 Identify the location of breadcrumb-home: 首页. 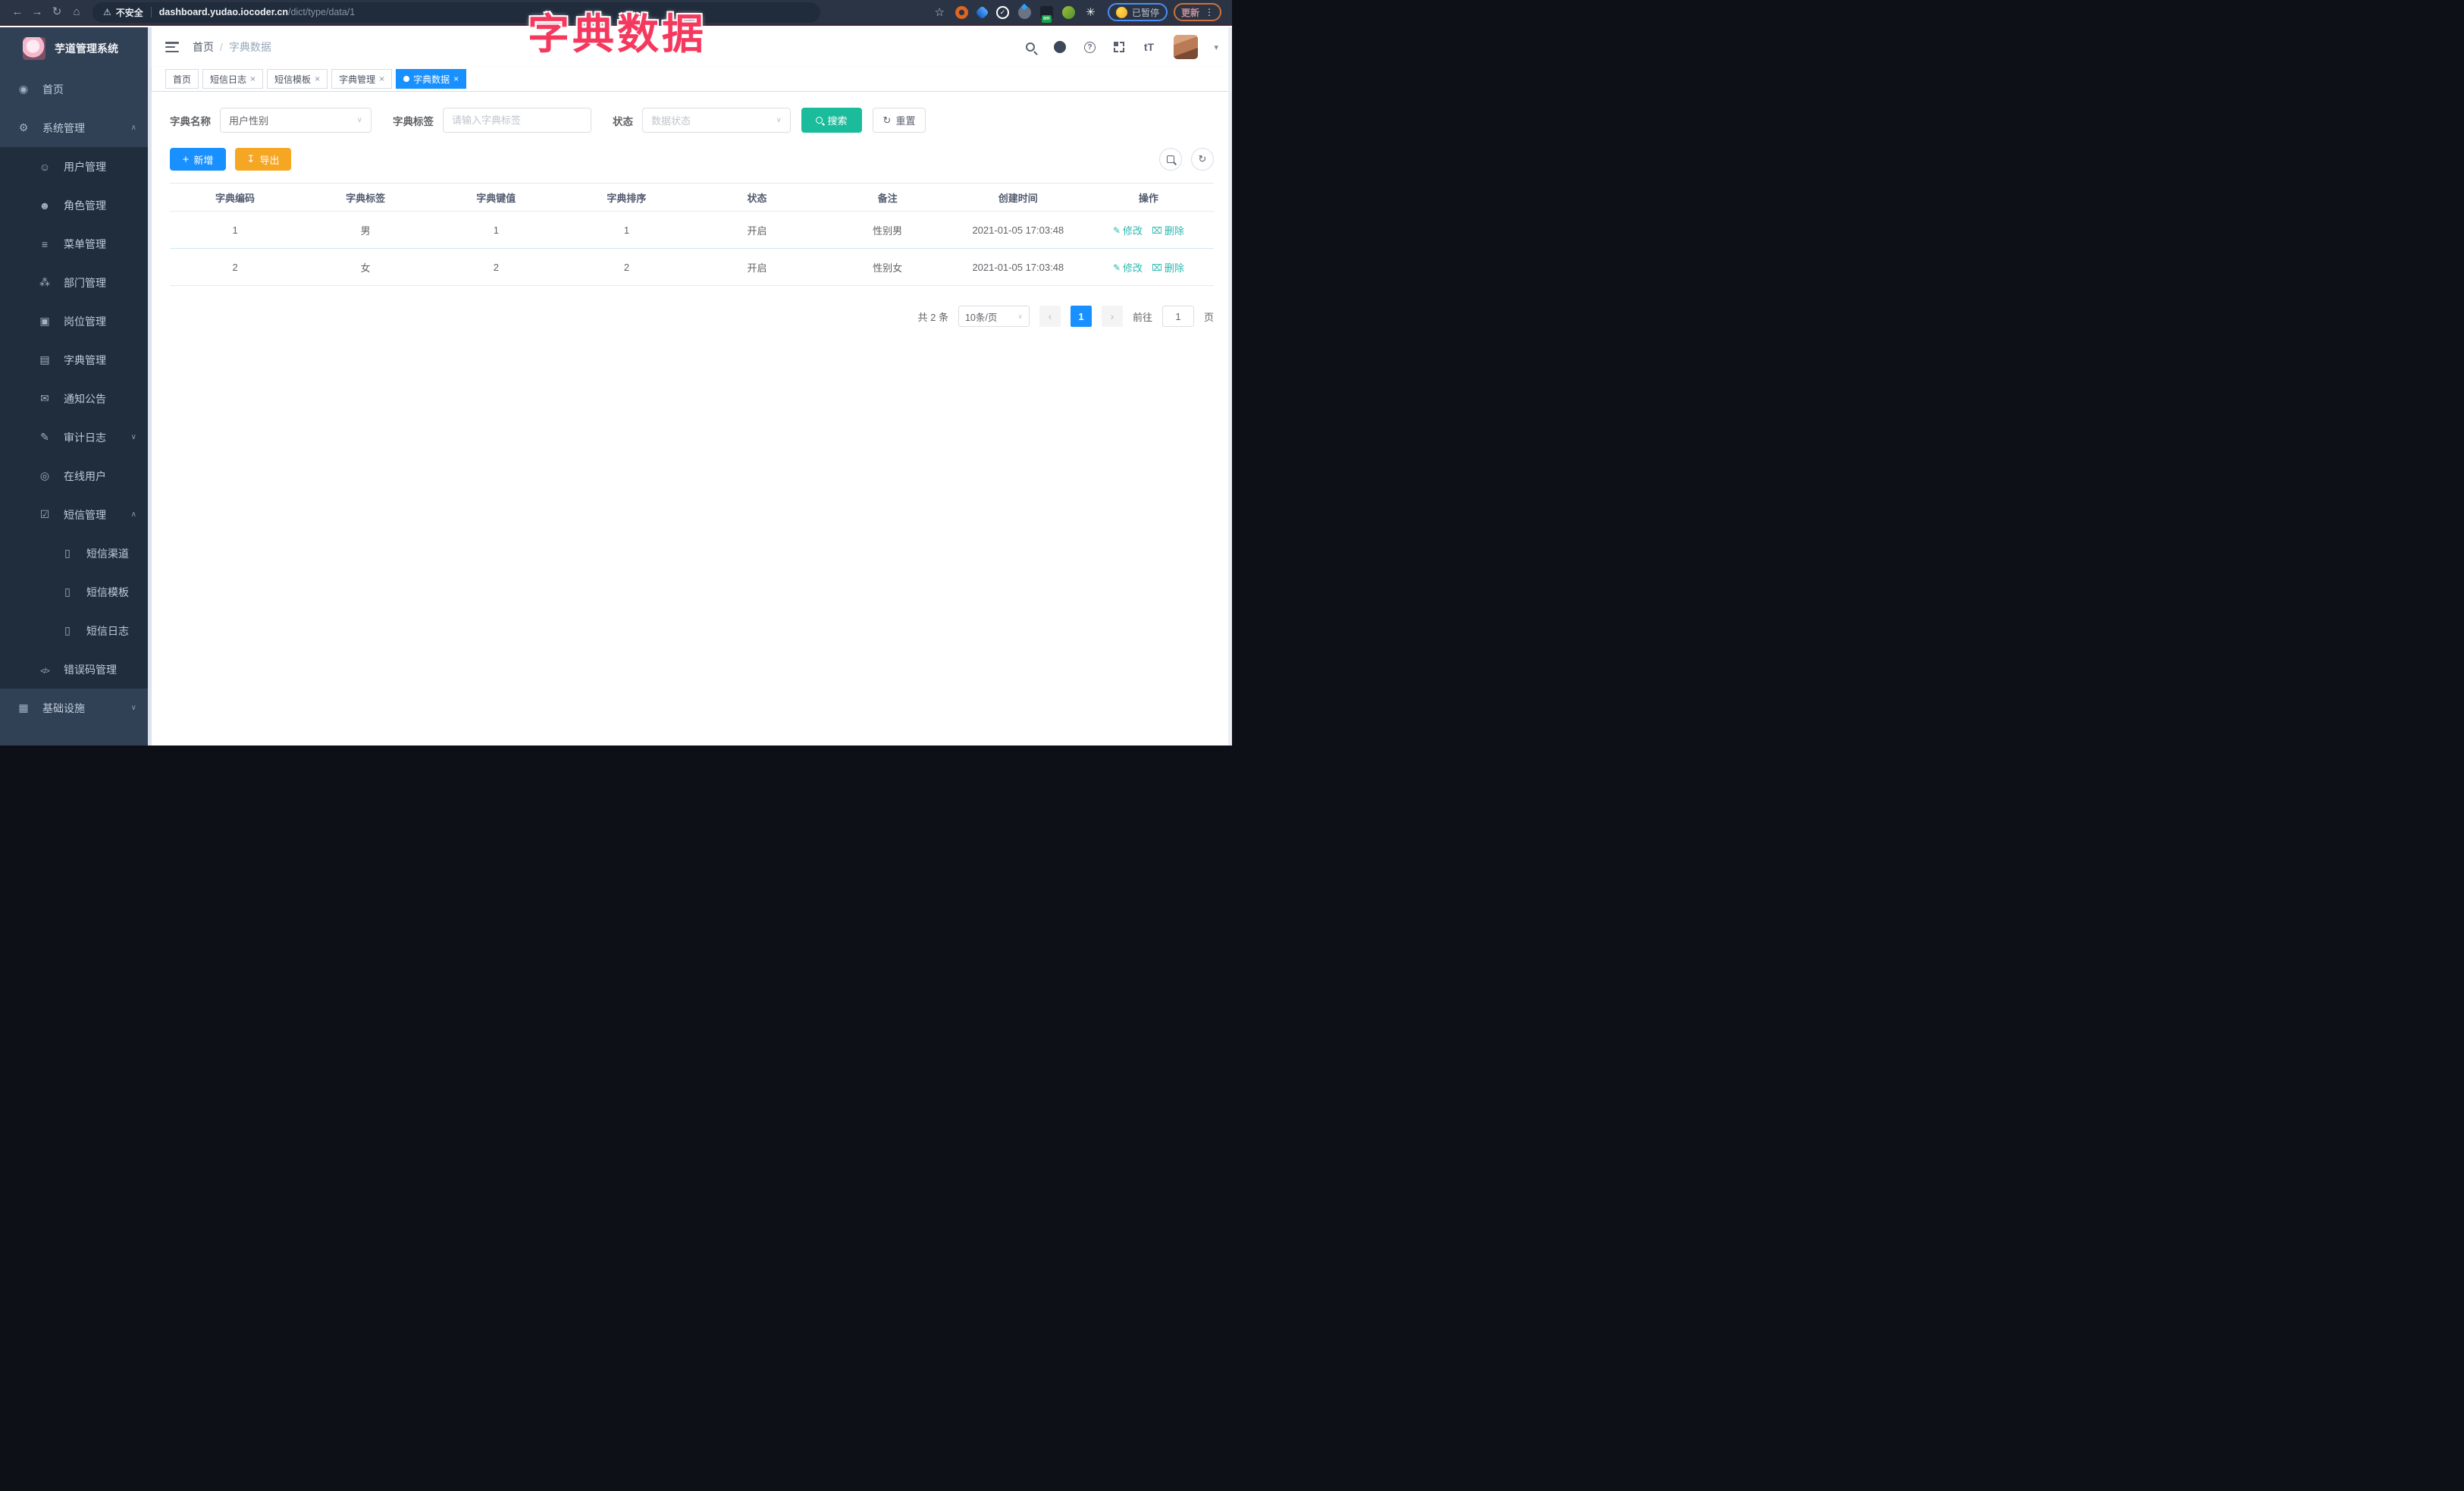
(203, 47).